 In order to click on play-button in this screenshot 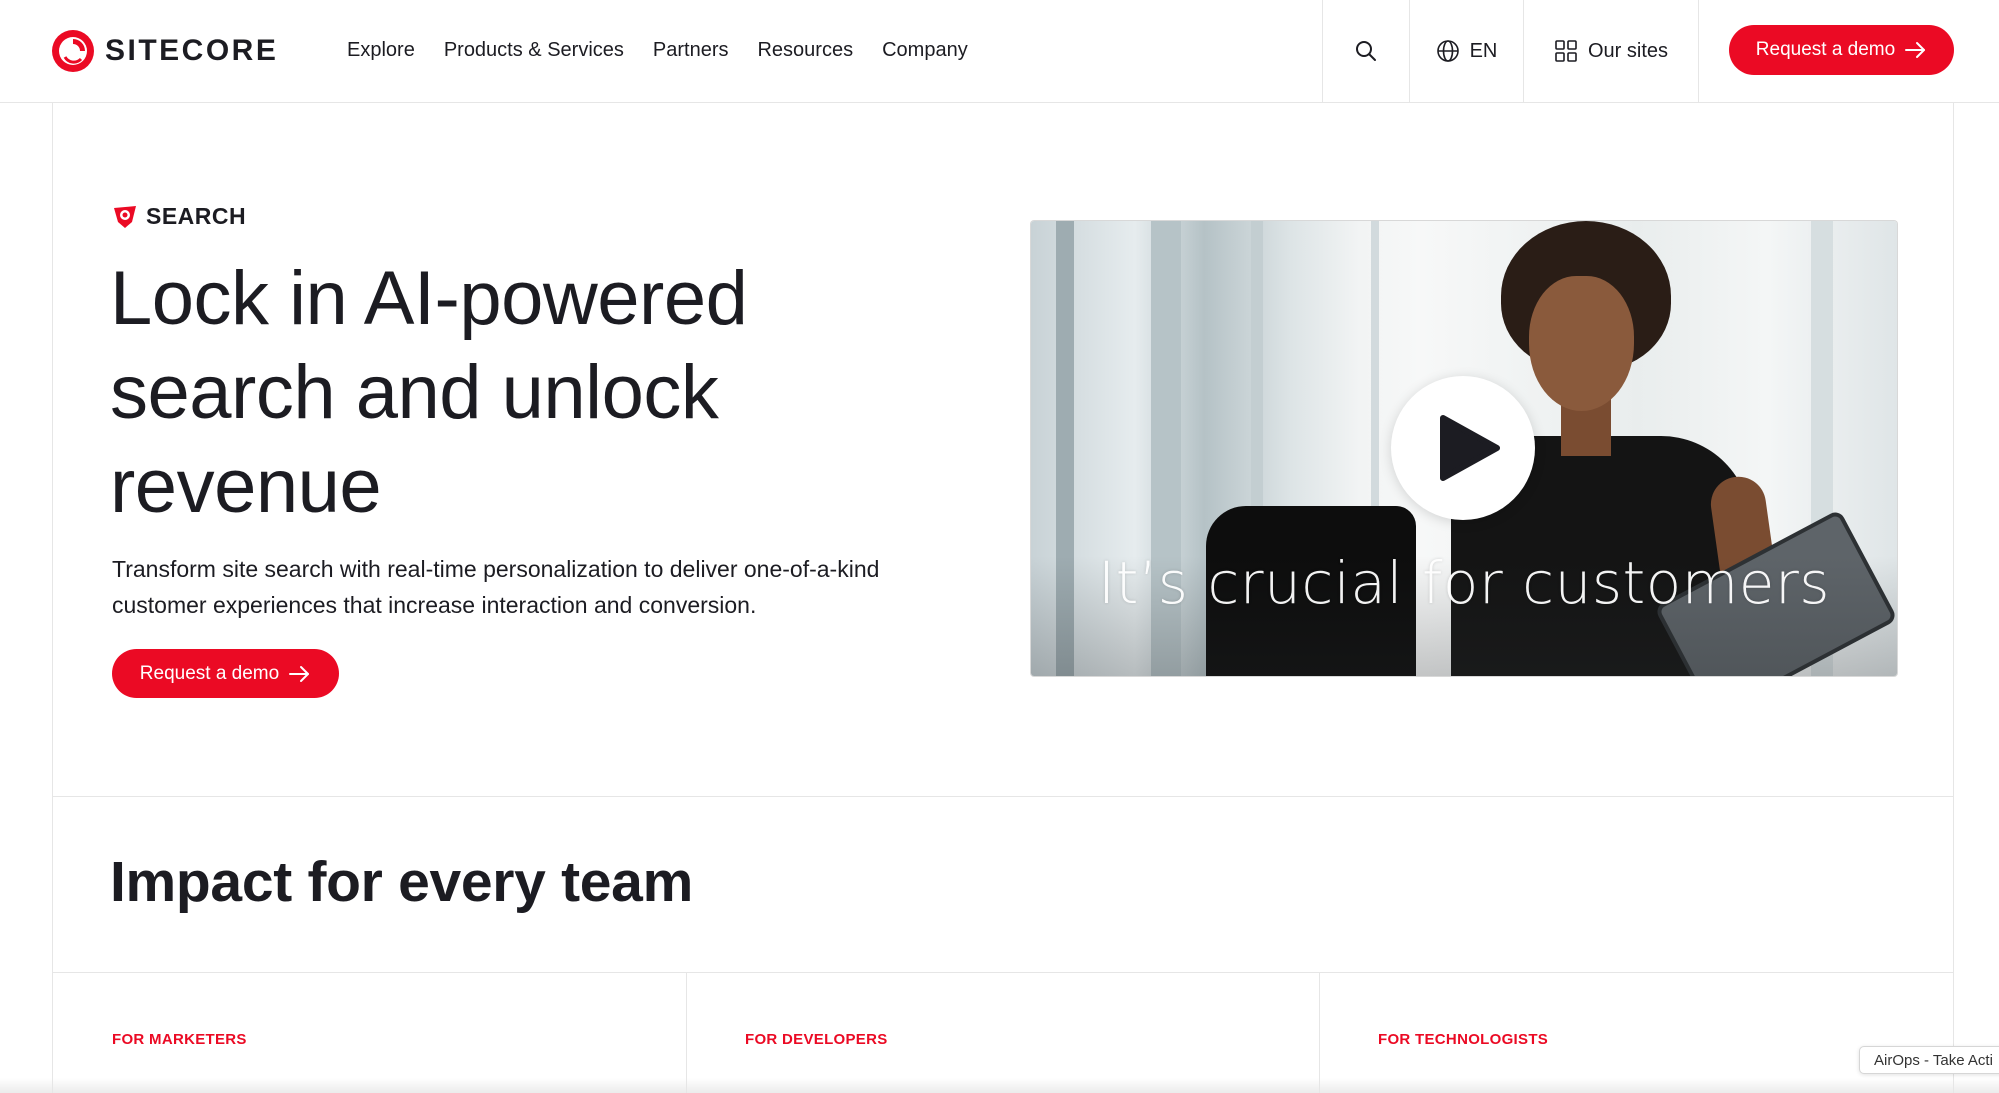, I will do `click(1463, 448)`.